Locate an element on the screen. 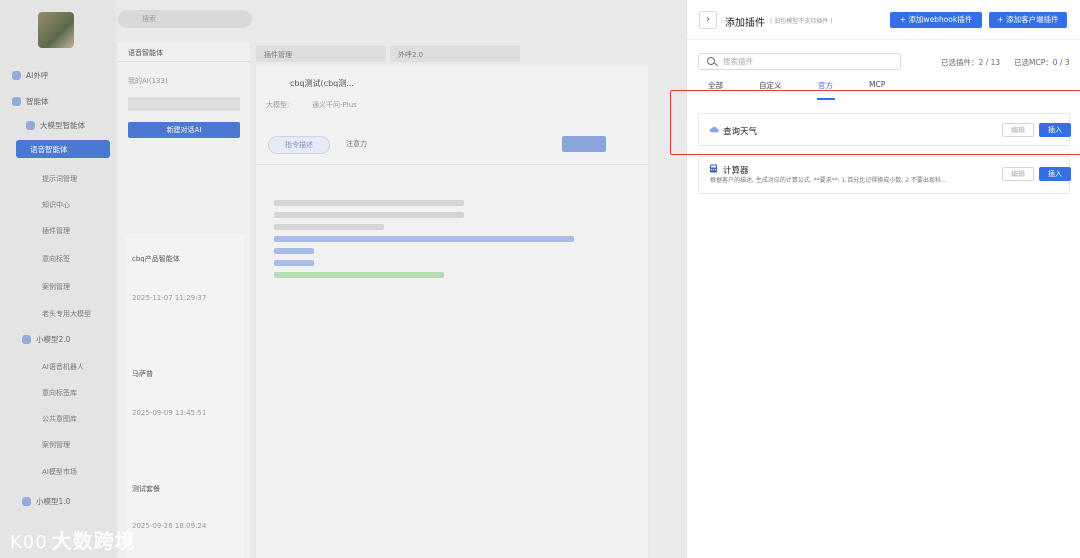 The image size is (1080, 558). panel-title: 语音智能体 is located at coordinates (184, 52).